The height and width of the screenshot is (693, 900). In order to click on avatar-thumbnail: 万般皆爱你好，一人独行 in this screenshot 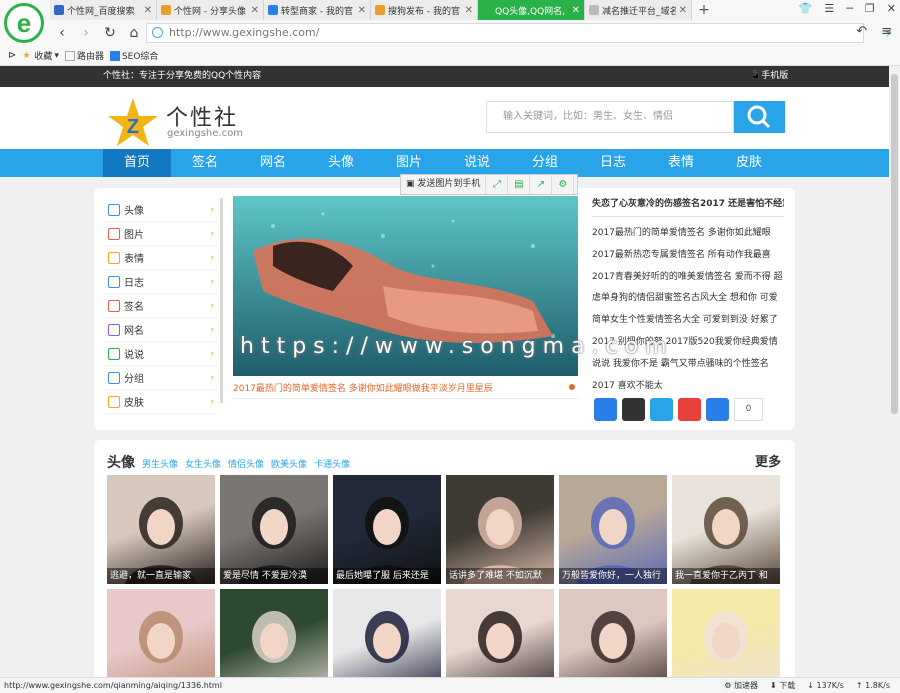, I will do `click(613, 529)`.